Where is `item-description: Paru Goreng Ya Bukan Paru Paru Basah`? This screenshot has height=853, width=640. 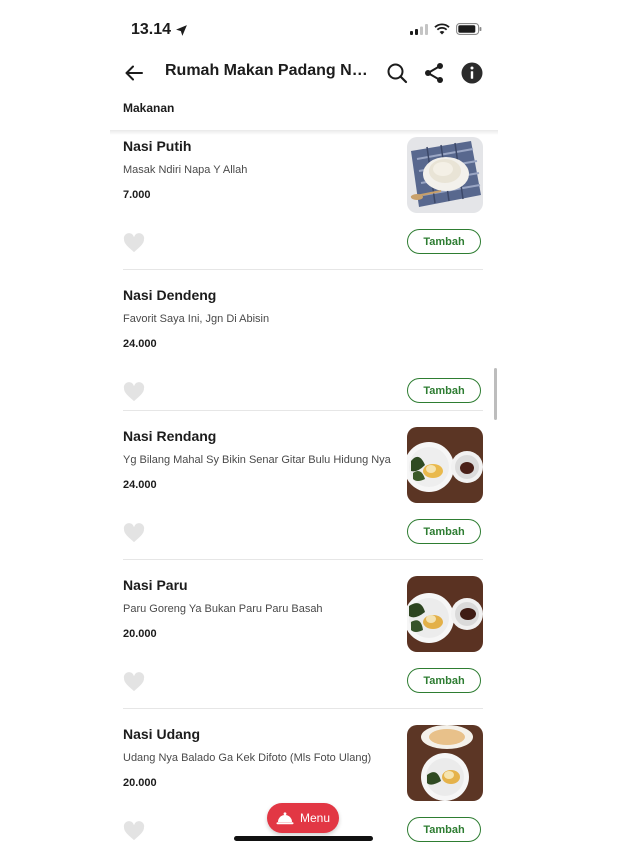 item-description: Paru Goreng Ya Bukan Paru Paru Basah is located at coordinates (223, 609).